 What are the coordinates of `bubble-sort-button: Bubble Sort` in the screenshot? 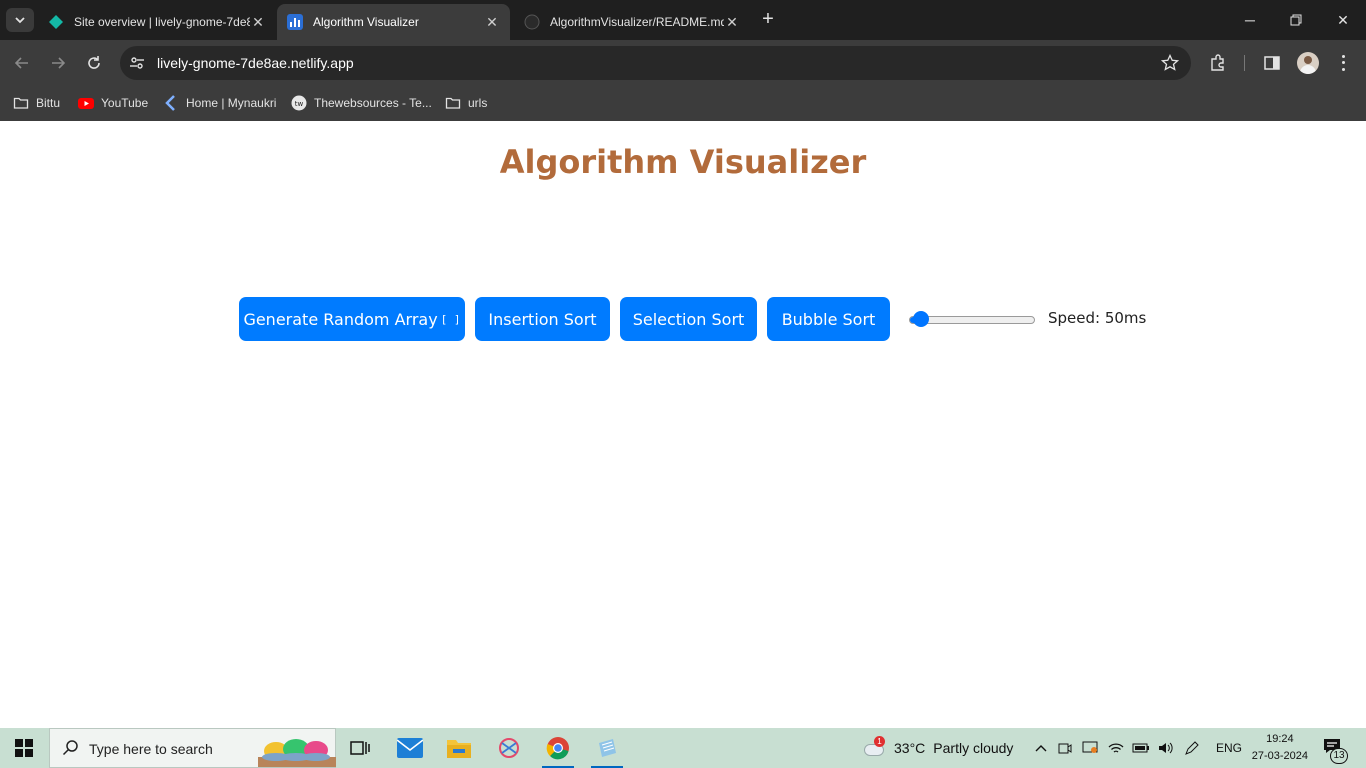 It's located at (828, 319).